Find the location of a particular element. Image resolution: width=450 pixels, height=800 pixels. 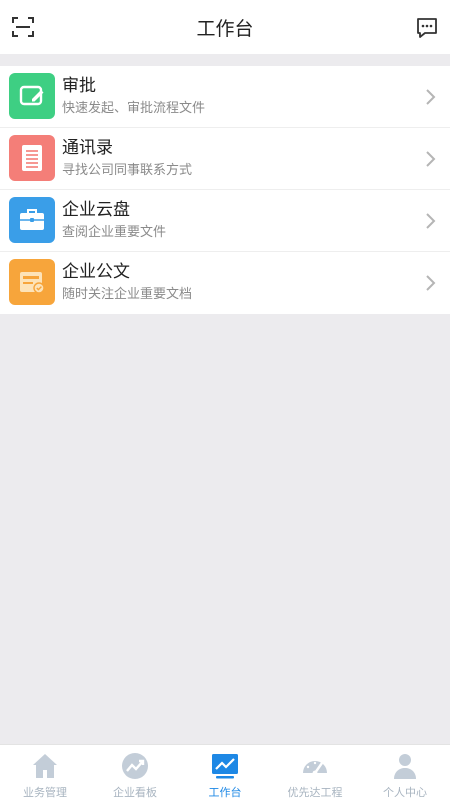

tab-label: 工作台 is located at coordinates (225, 792).